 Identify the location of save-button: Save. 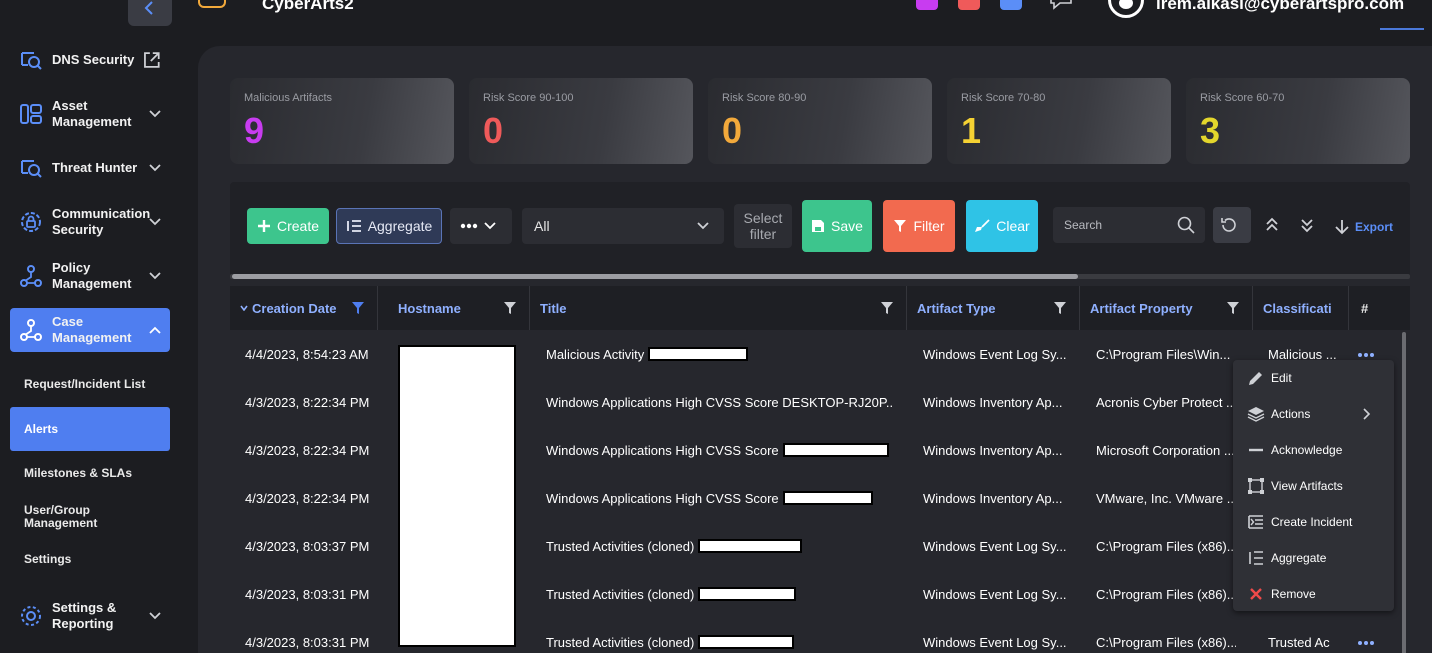
(837, 226).